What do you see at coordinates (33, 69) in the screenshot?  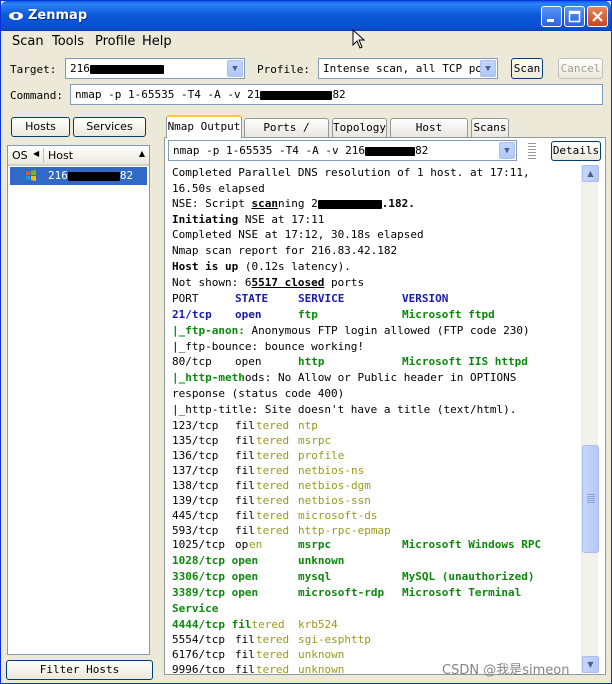 I see `target-label: Target:` at bounding box center [33, 69].